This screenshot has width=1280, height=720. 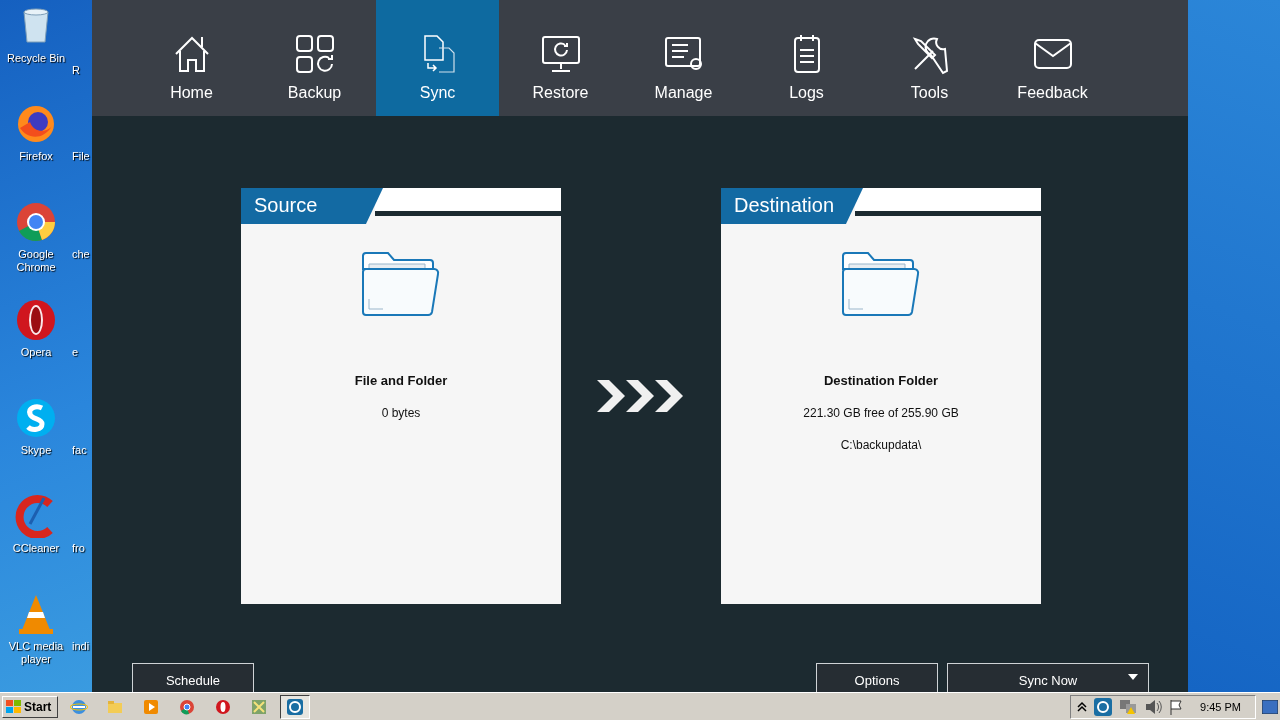 I want to click on nav-tab: Feedback, so click(x=1052, y=58).